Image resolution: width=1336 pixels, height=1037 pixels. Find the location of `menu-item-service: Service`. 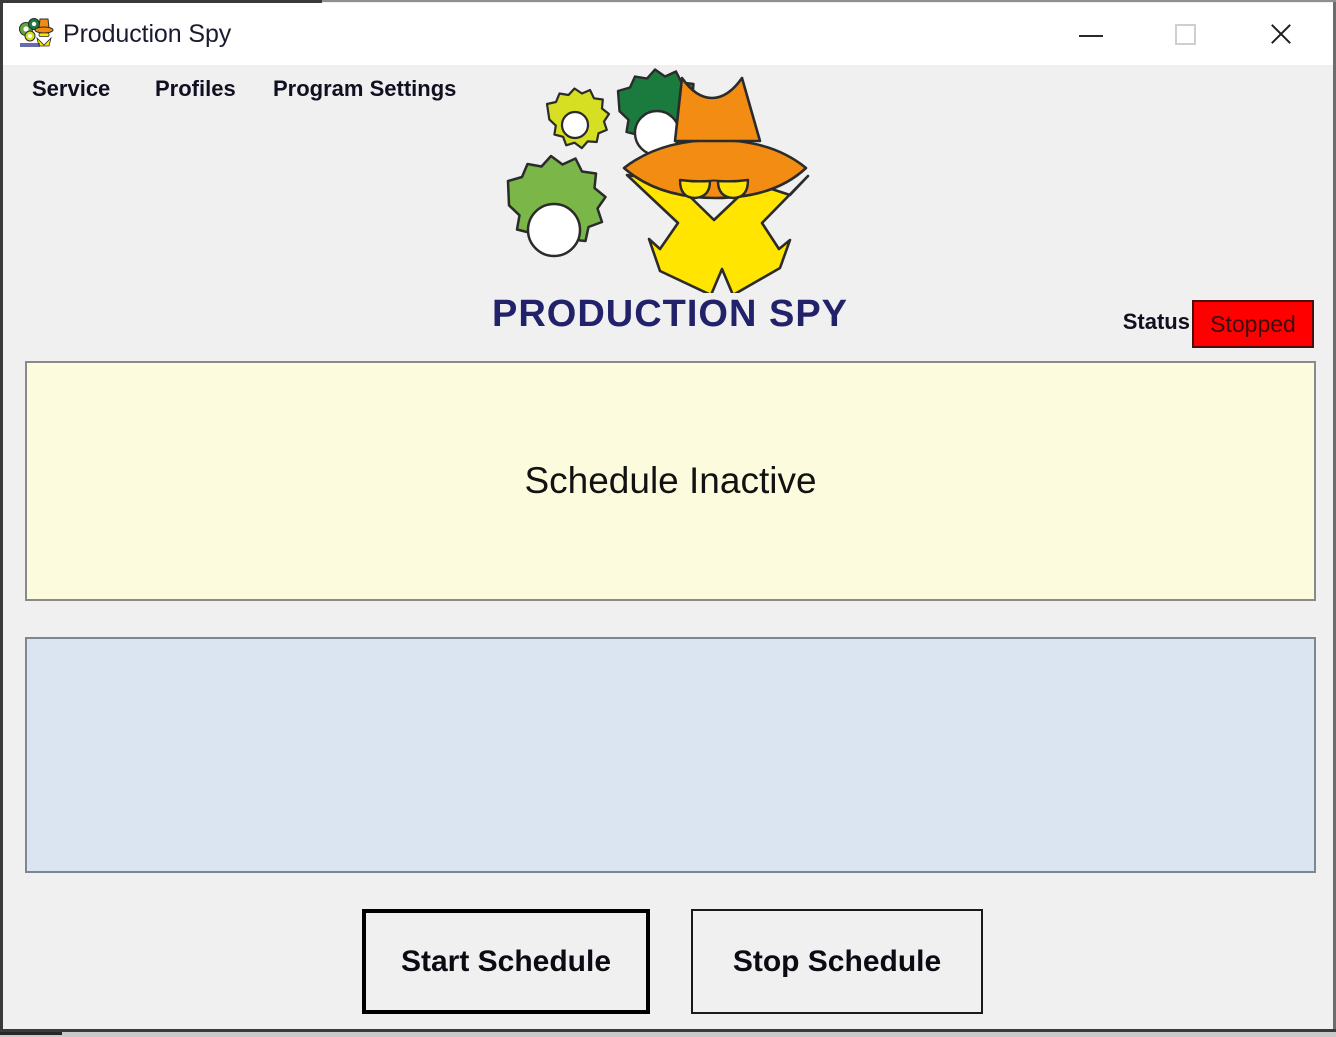

menu-item-service: Service is located at coordinates (71, 89).